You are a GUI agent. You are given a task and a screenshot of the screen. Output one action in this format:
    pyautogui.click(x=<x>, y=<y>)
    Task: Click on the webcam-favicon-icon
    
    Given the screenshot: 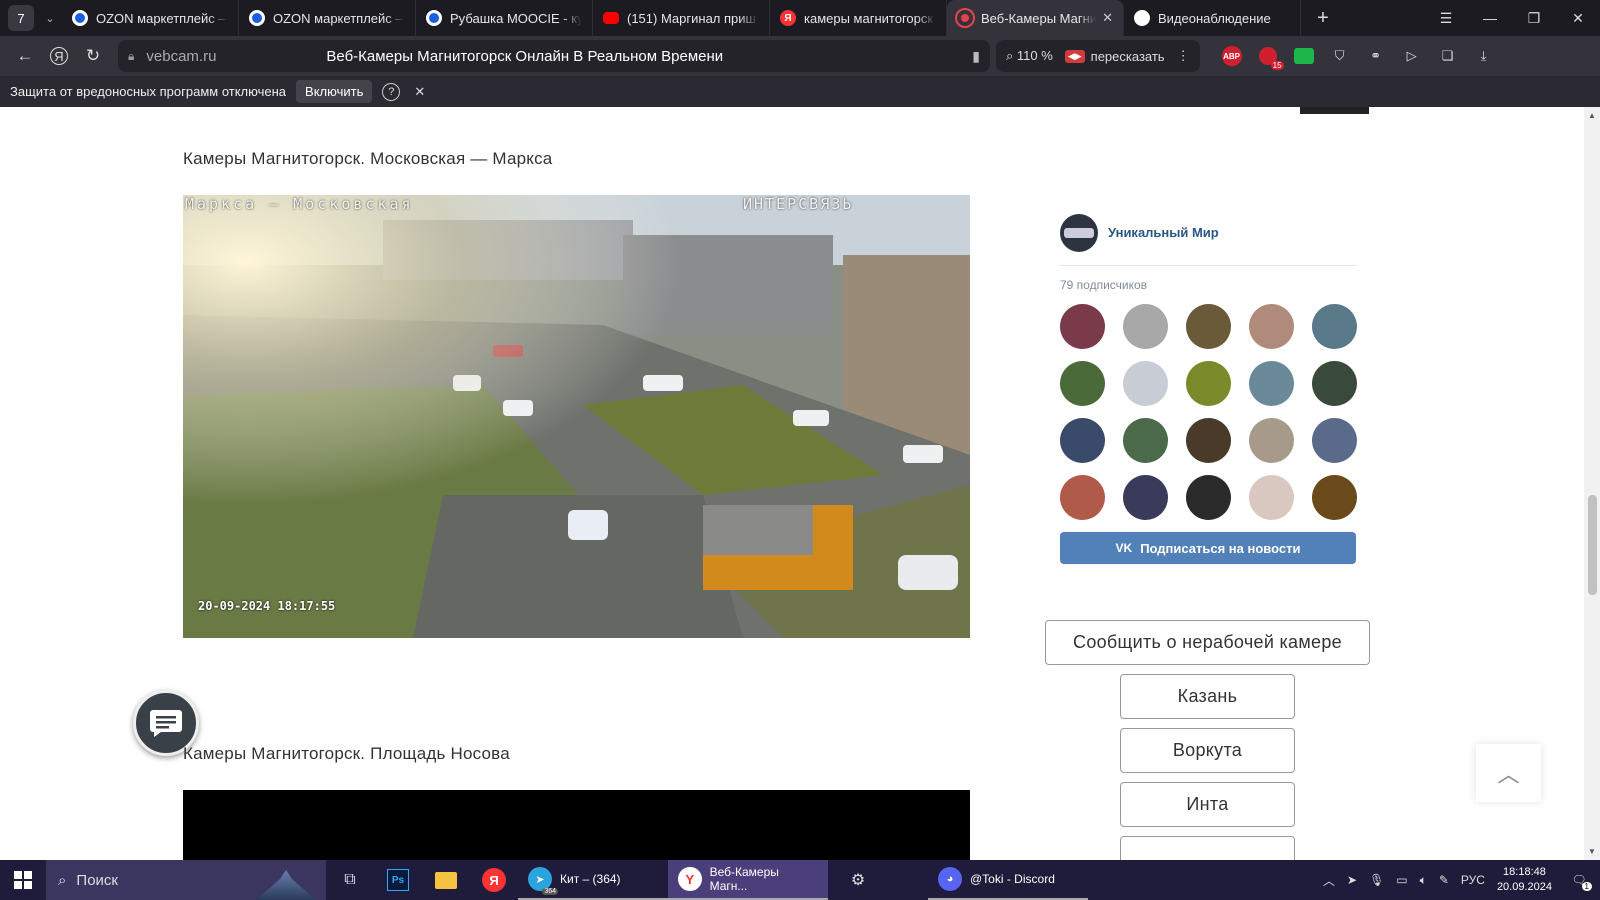 What is the action you would take?
    pyautogui.click(x=965, y=18)
    